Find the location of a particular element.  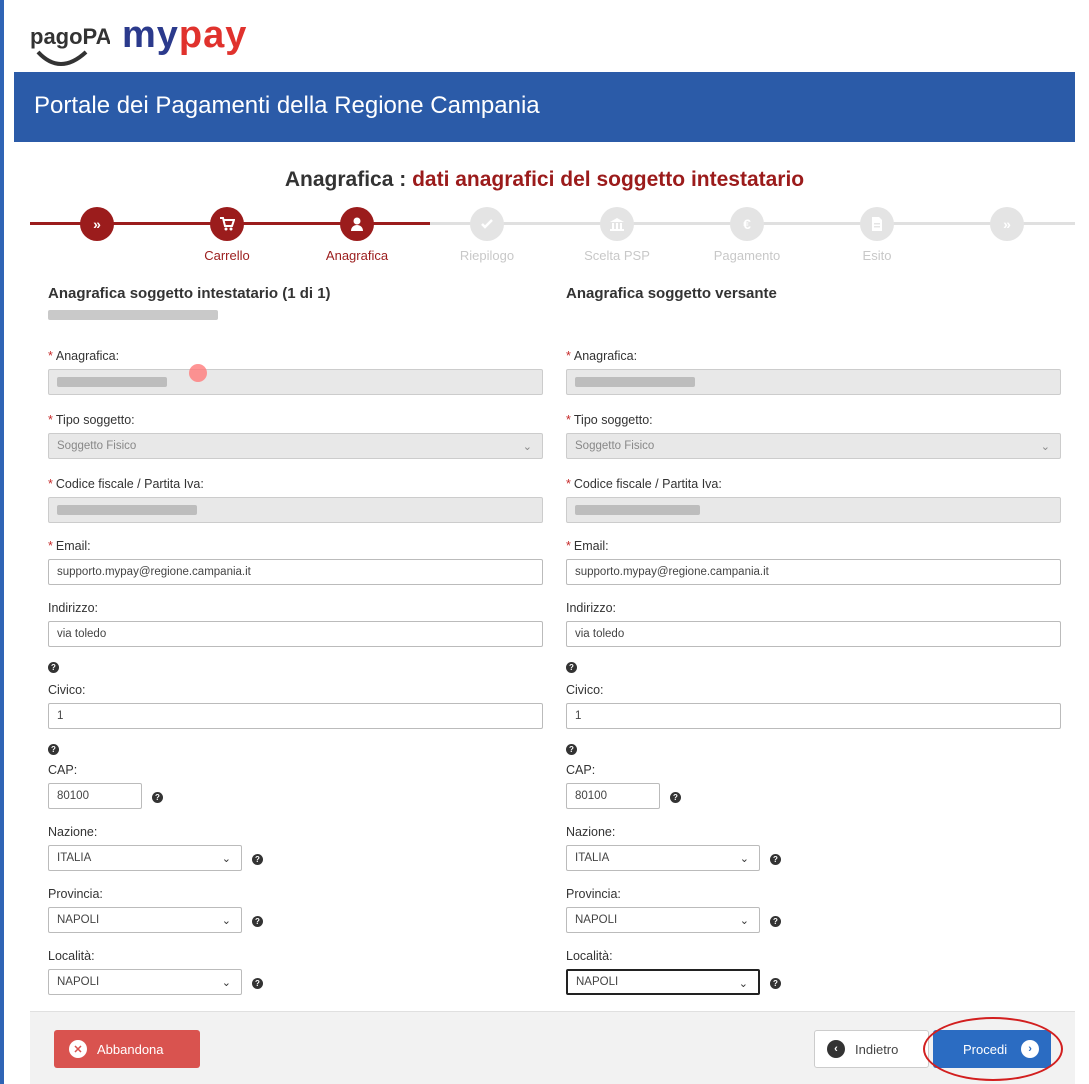

chevron-left-icon: ‹ is located at coordinates (836, 1049).